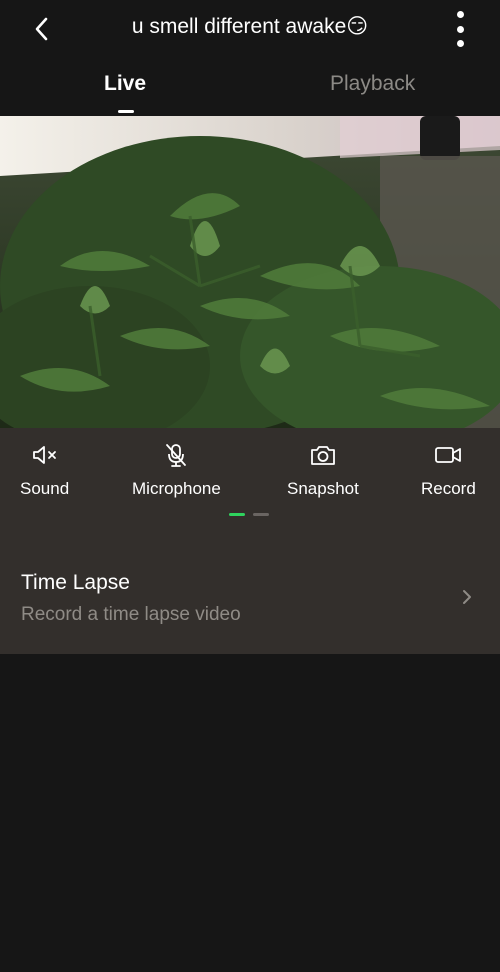 The image size is (500, 972). What do you see at coordinates (250, 87) in the screenshot?
I see `view-tabs: Live Playback` at bounding box center [250, 87].